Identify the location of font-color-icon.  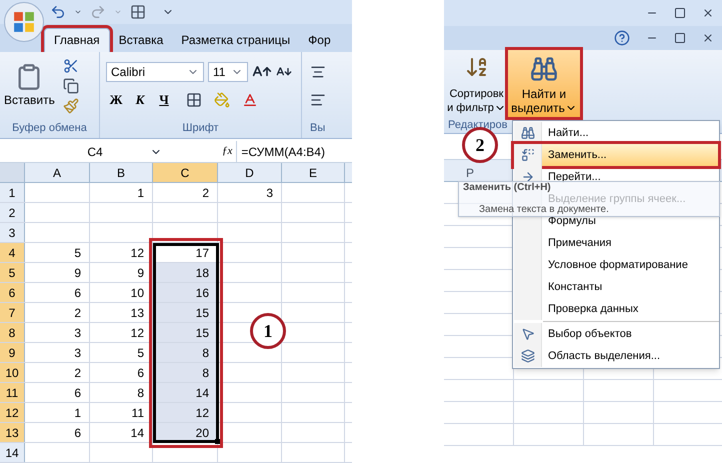
(250, 100).